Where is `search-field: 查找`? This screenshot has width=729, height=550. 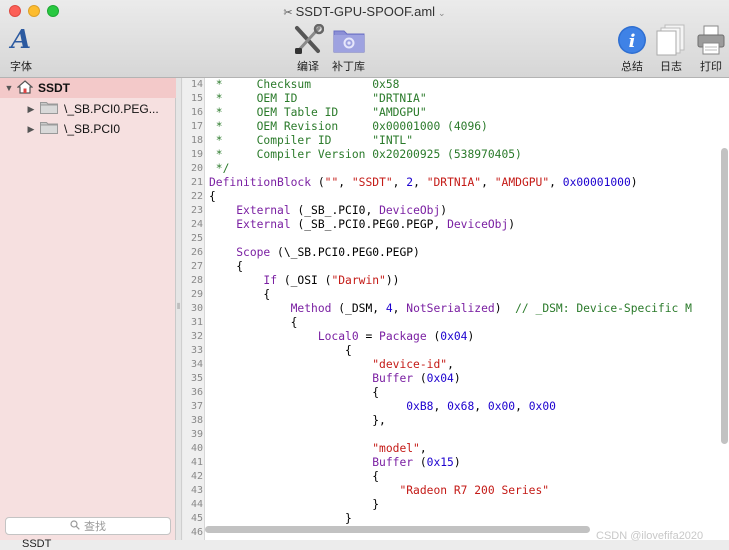 search-field: 查找 is located at coordinates (88, 526).